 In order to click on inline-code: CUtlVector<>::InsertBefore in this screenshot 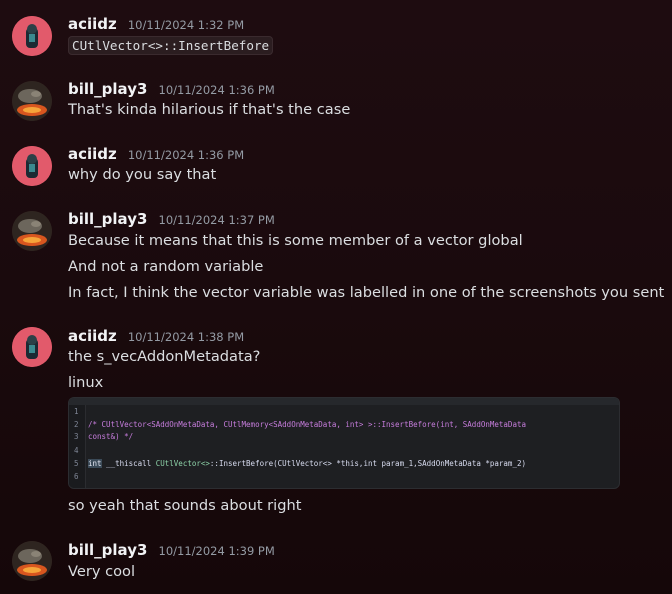, I will do `click(171, 45)`.